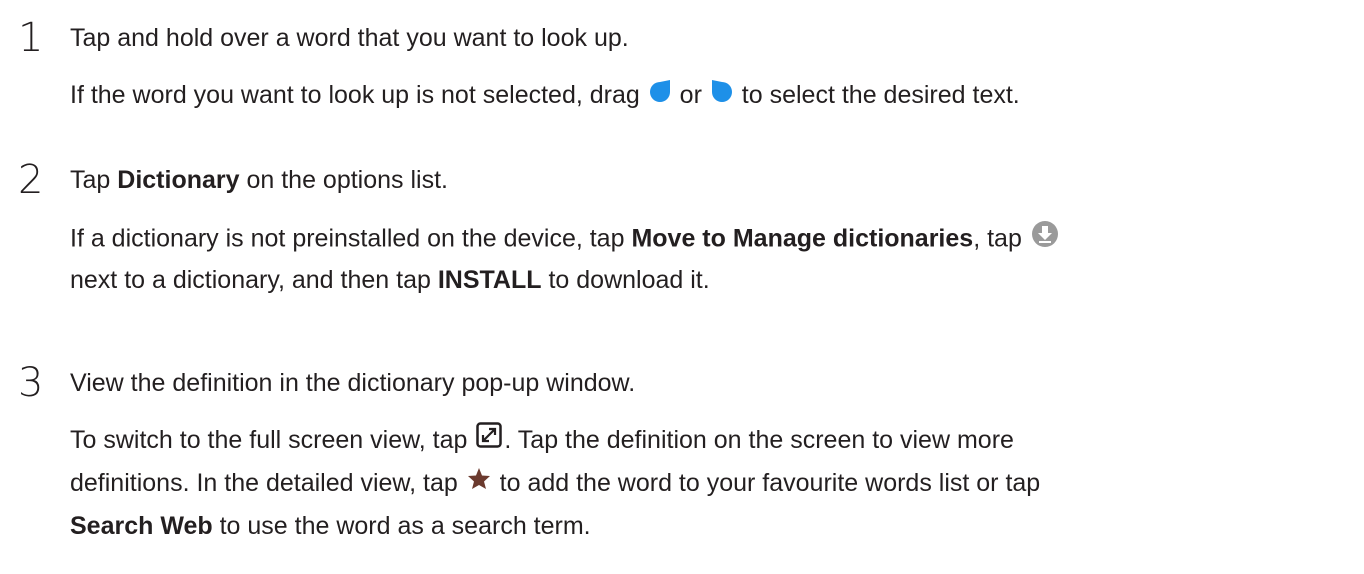  I want to click on step-number: 2, so click(31, 180).